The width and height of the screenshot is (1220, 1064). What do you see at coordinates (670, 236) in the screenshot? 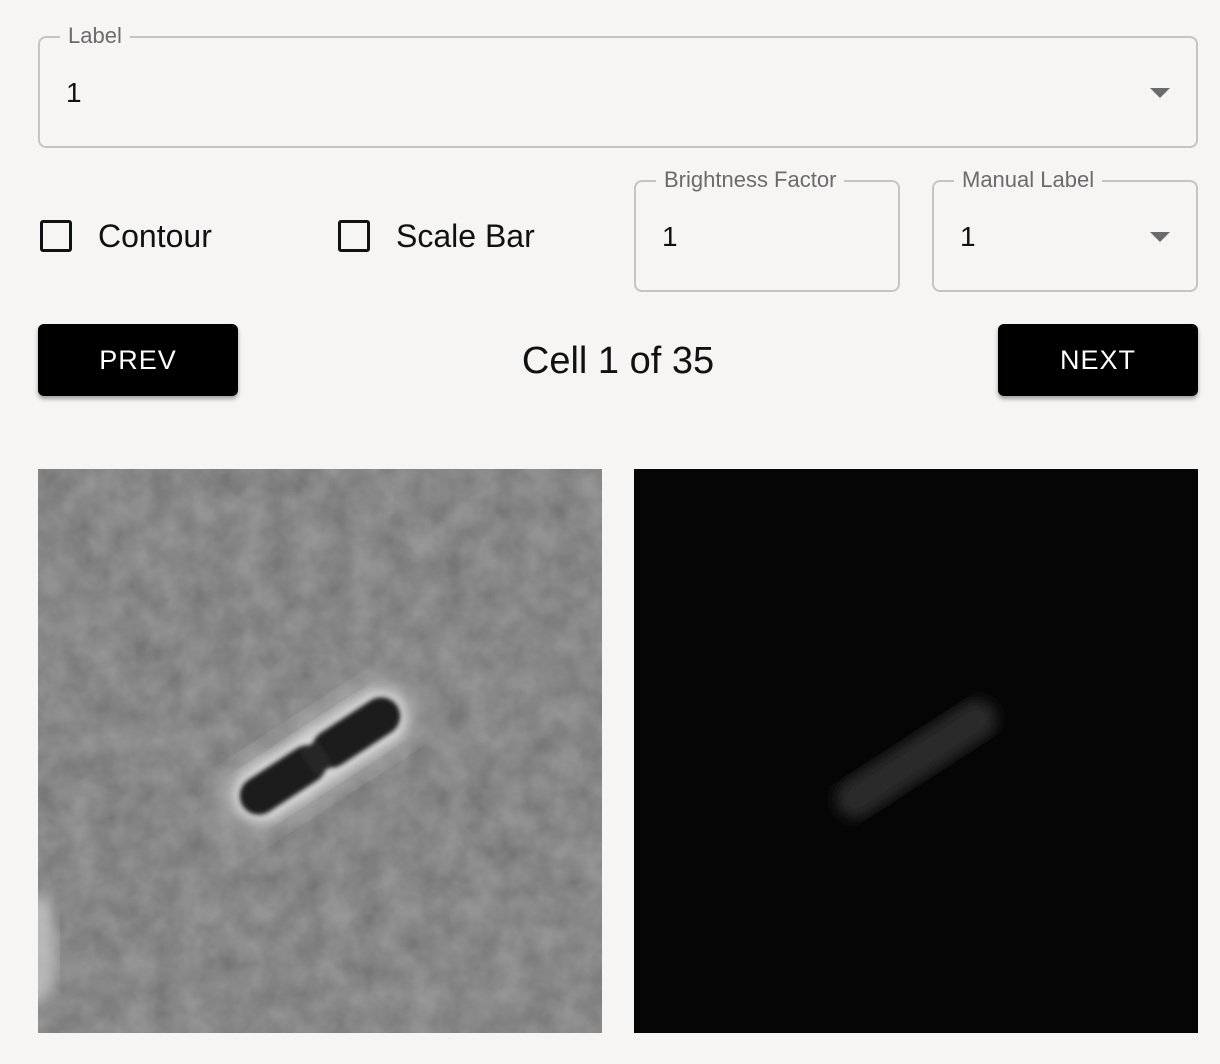
I see `brightness-factor-value: 1` at bounding box center [670, 236].